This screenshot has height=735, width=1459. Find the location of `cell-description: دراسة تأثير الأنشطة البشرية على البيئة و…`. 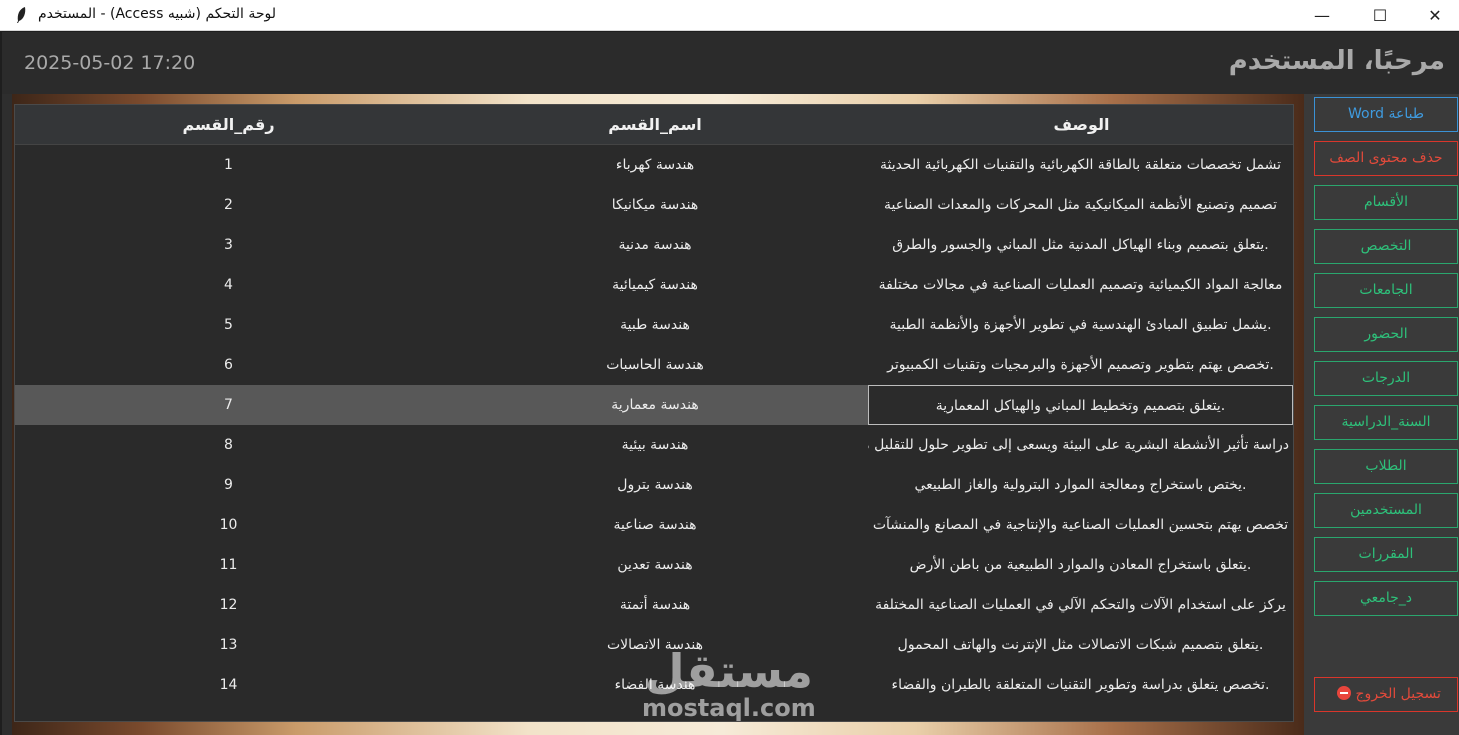

cell-description: دراسة تأثير الأنشطة البشرية على البيئة و… is located at coordinates (1080, 445).